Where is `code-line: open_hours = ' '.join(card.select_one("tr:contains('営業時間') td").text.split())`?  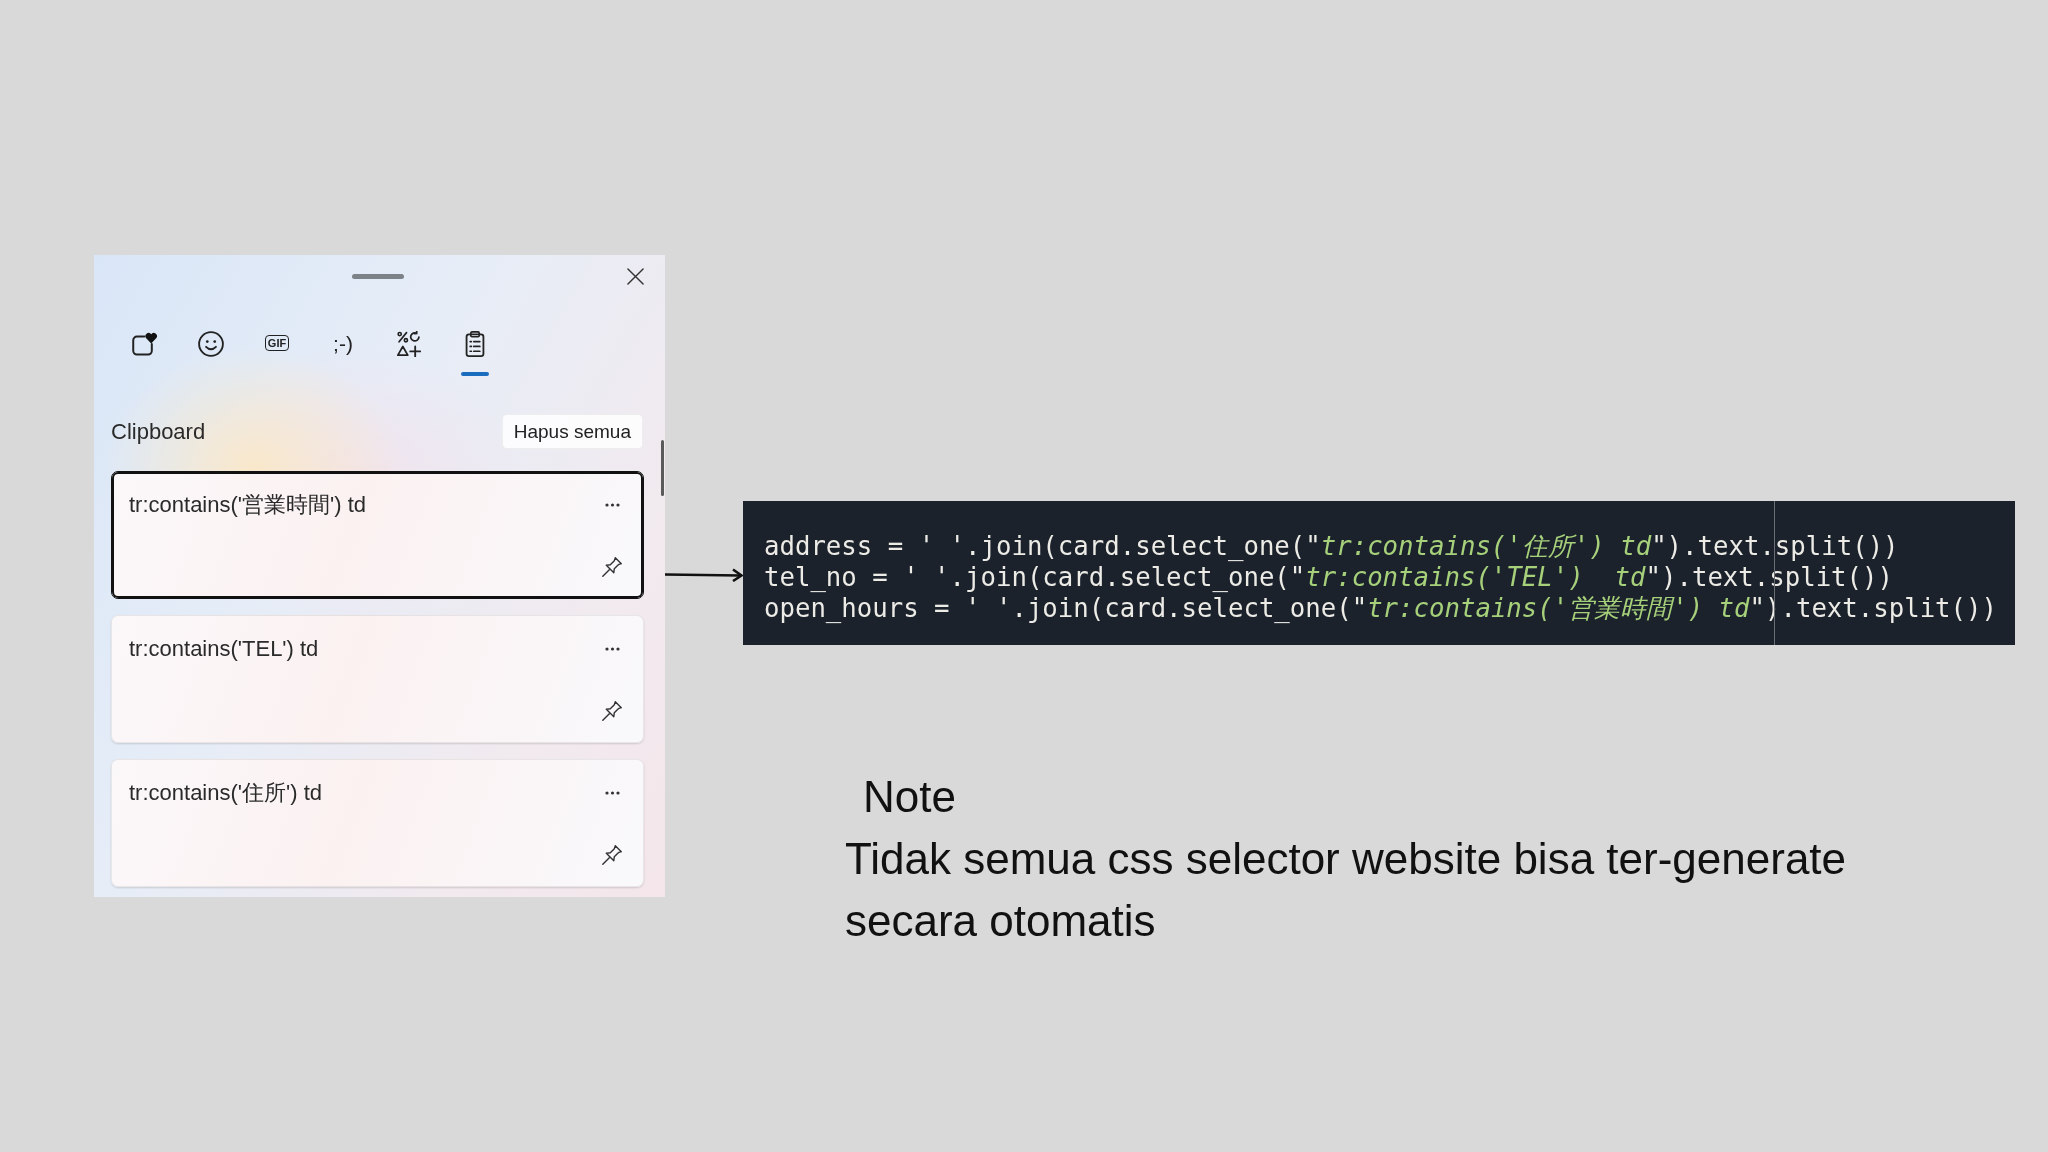
code-line: open_hours = ' '.join(card.select_one("tr:contains('営業時間') td").text.split()) is located at coordinates (1381, 608).